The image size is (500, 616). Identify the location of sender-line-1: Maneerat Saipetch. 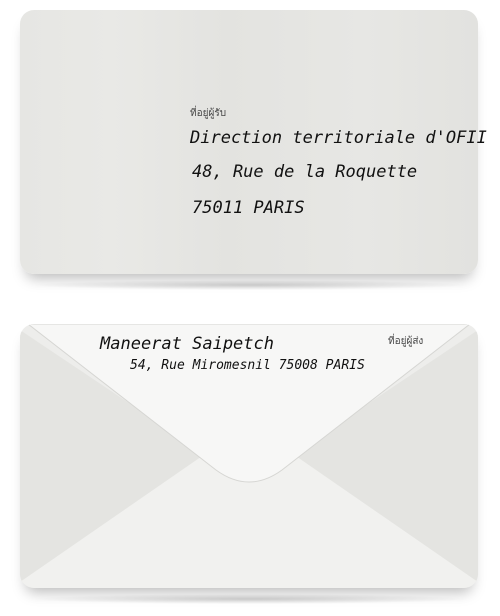
(187, 344).